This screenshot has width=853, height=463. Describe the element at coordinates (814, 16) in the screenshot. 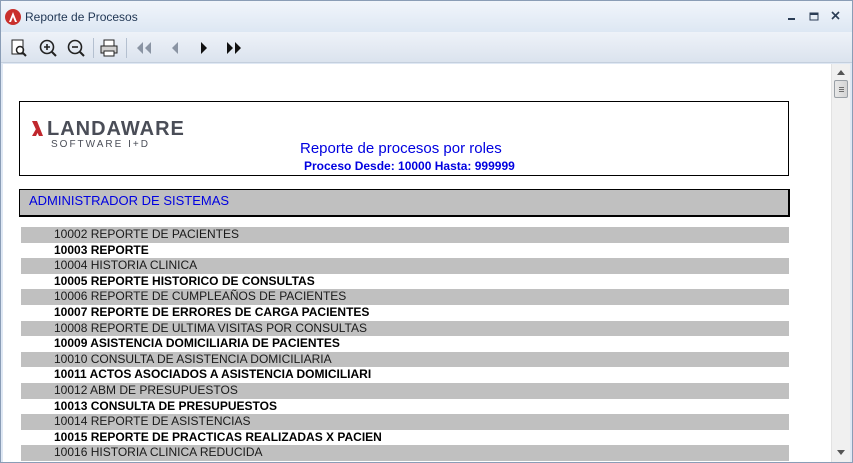

I see `maximize-icon` at that location.